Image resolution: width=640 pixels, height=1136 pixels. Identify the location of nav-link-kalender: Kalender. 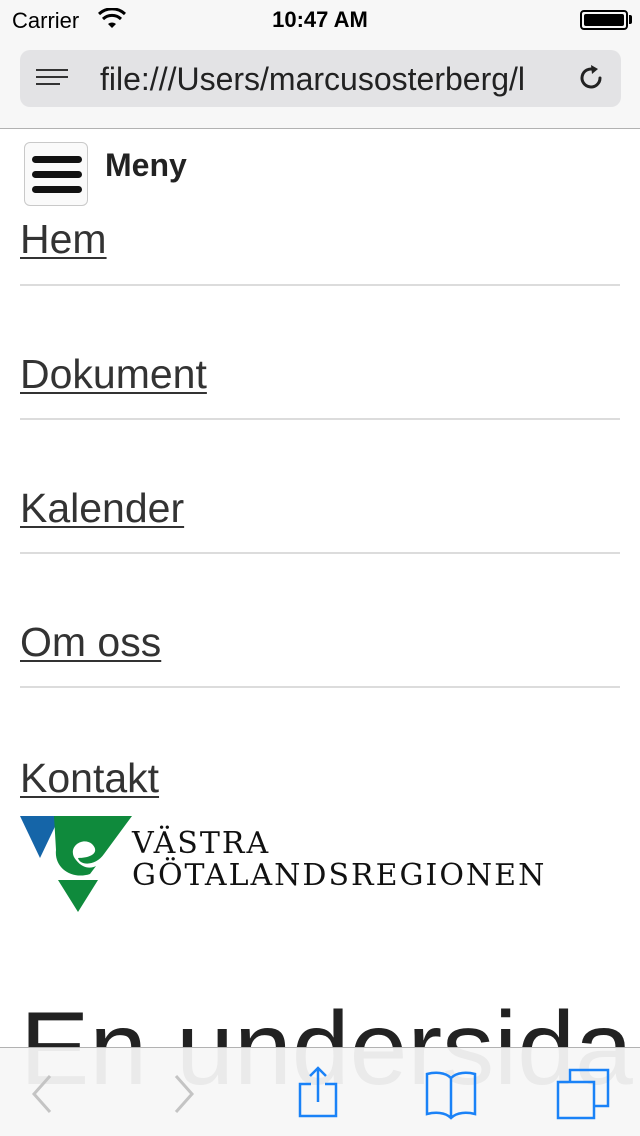
(102, 508).